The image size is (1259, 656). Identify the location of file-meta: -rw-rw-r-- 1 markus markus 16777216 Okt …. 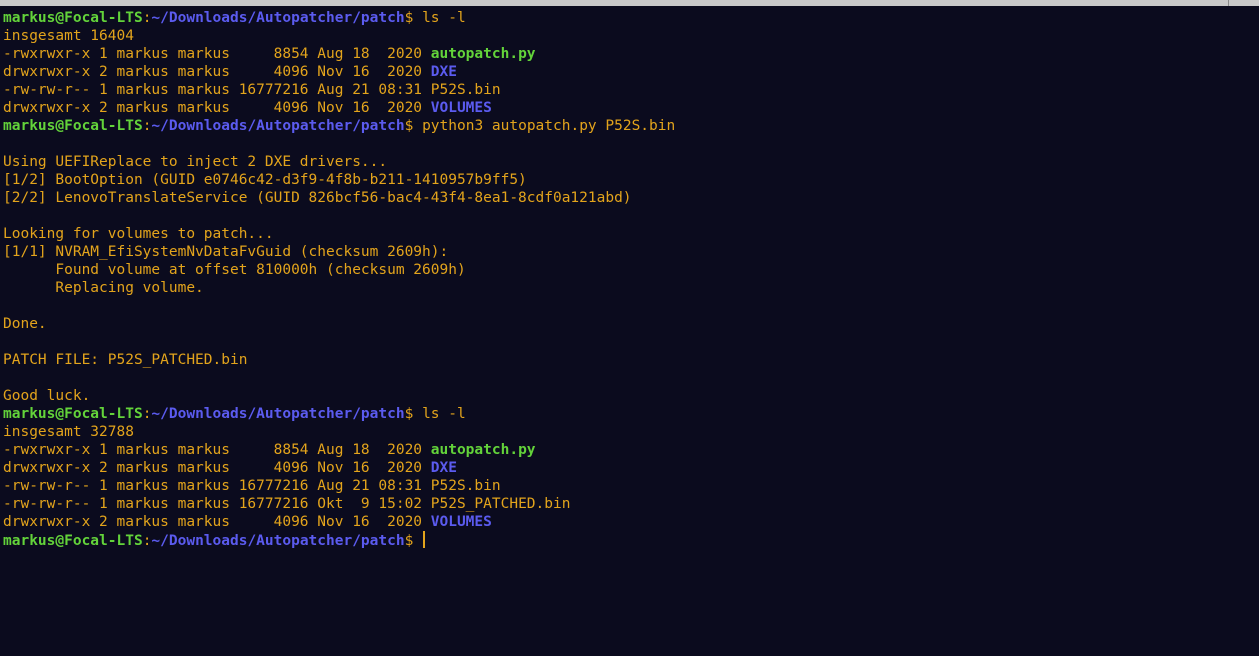
(217, 504).